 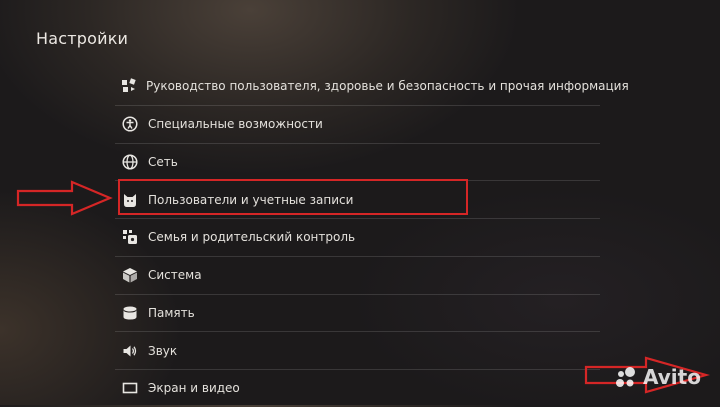 What do you see at coordinates (130, 275) in the screenshot?
I see `cube-icon` at bounding box center [130, 275].